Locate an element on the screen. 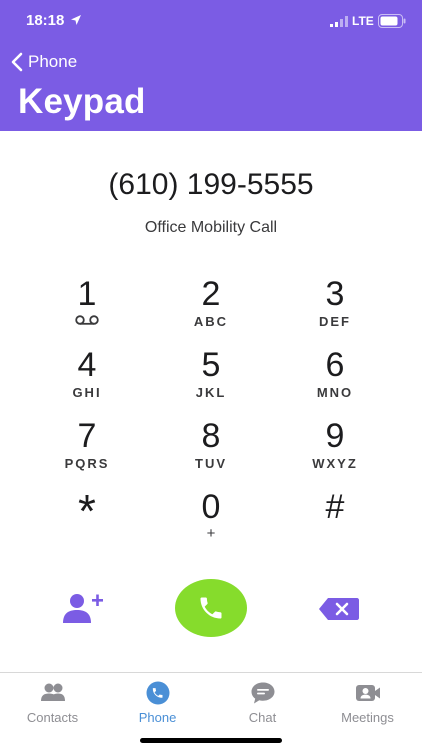 The width and height of the screenshot is (422, 750). tab-chat: Chat is located at coordinates (262, 703).